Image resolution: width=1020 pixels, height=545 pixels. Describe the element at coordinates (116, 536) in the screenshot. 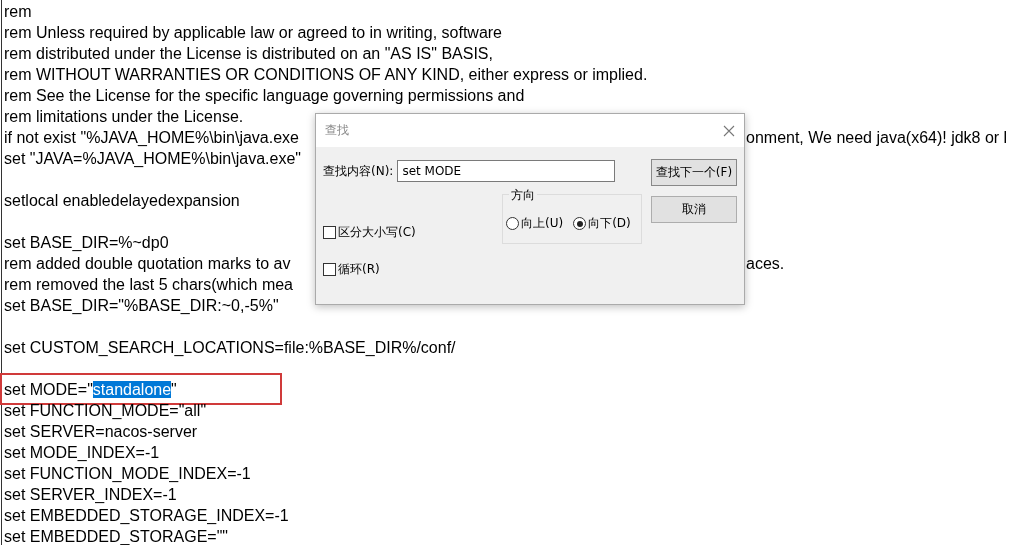

I see `code-line: set EMBEDDED_STORAGE=""` at that location.